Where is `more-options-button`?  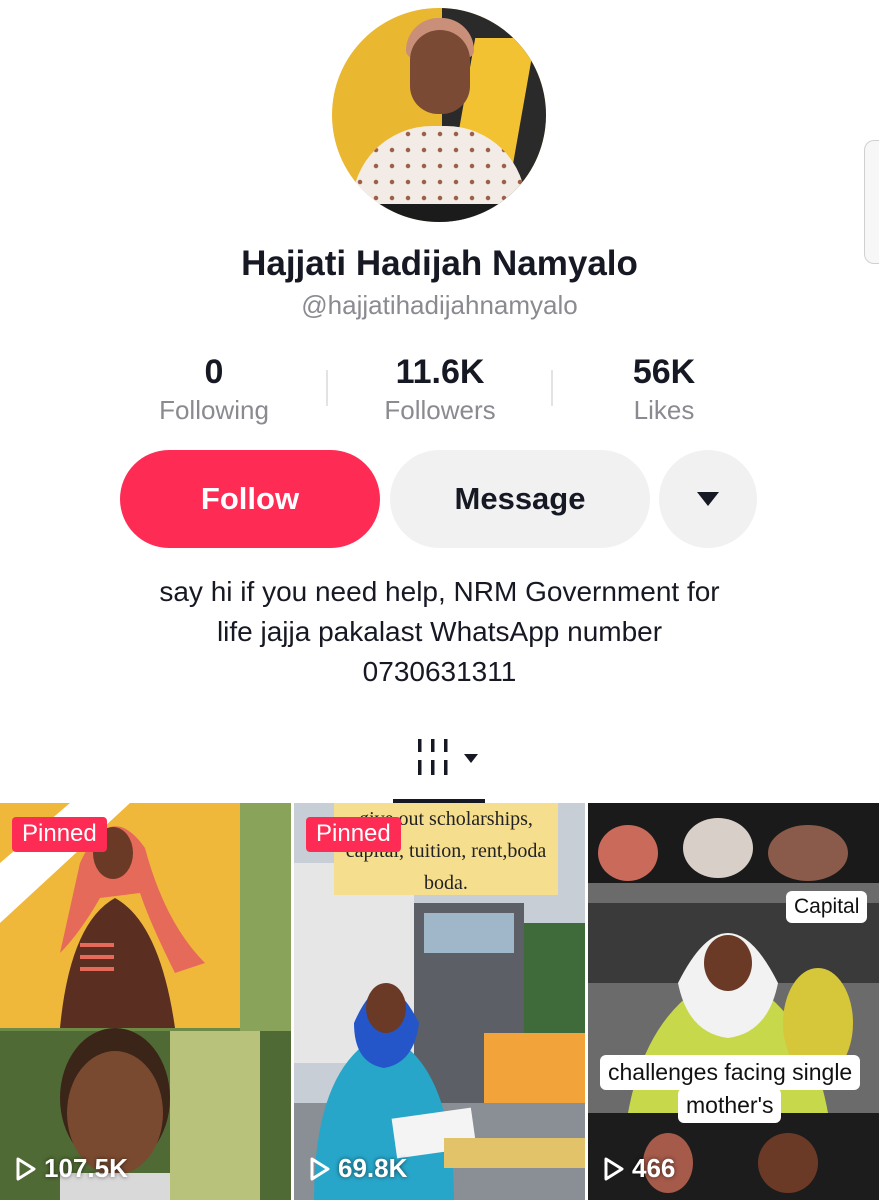 more-options-button is located at coordinates (708, 499).